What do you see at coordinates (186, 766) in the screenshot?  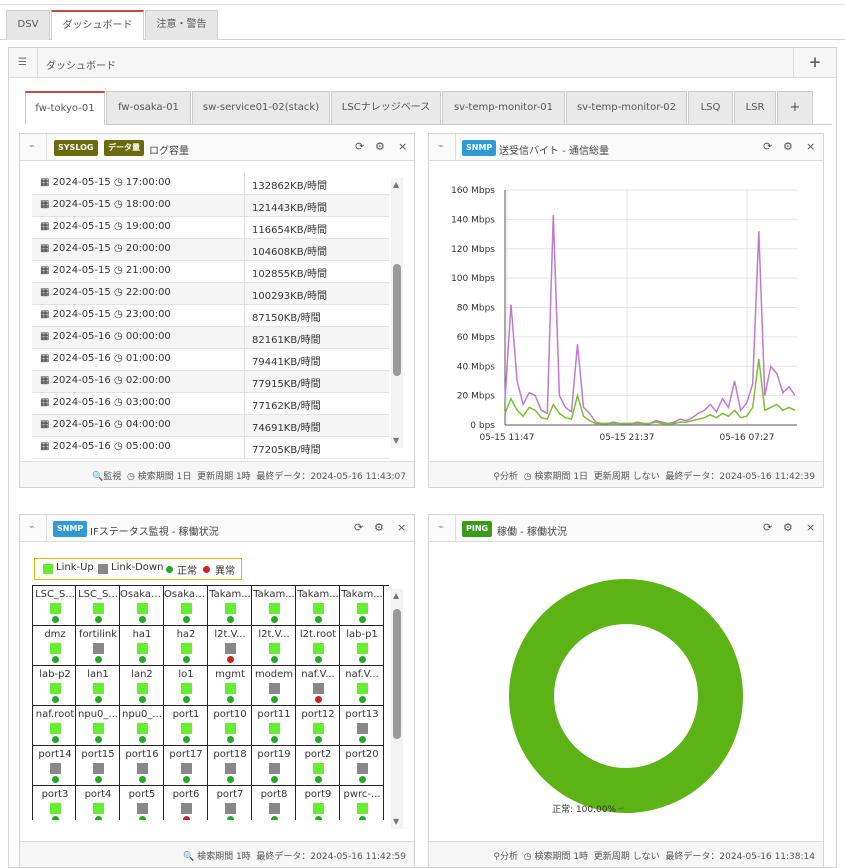 I see `if-cell: port17` at bounding box center [186, 766].